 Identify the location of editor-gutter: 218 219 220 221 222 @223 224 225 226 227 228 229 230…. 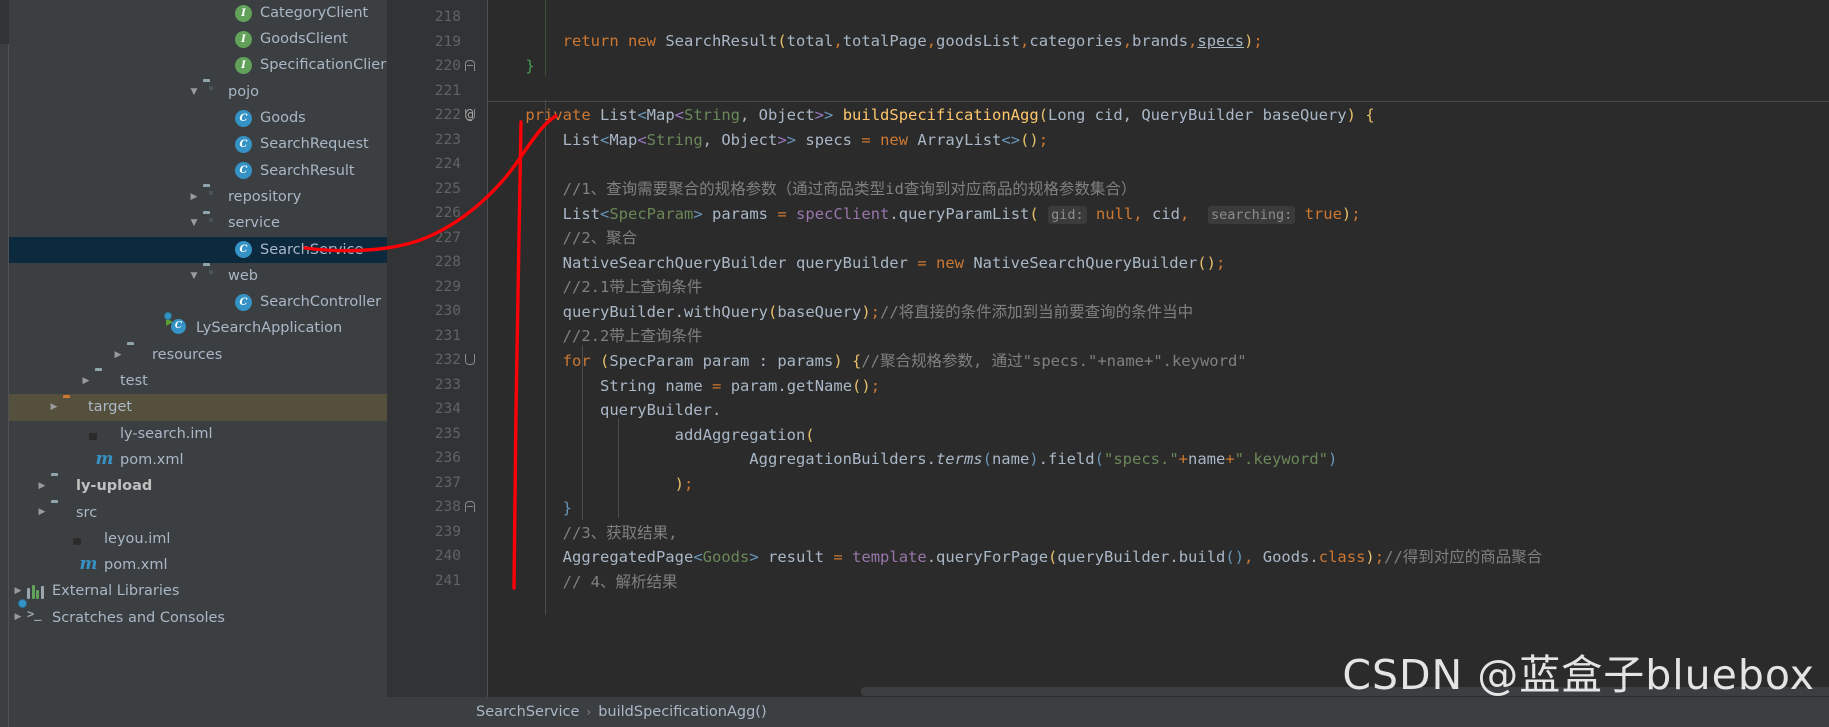
(437, 363).